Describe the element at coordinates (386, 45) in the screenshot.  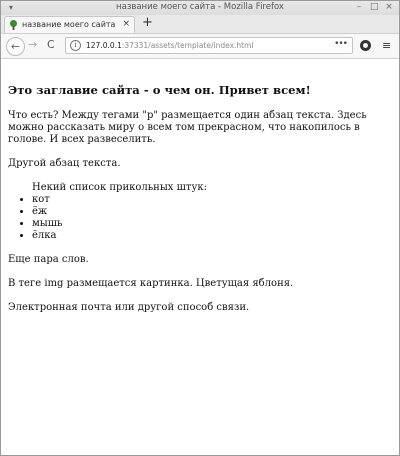
I see `hamburger-menu-icon: ≡` at that location.